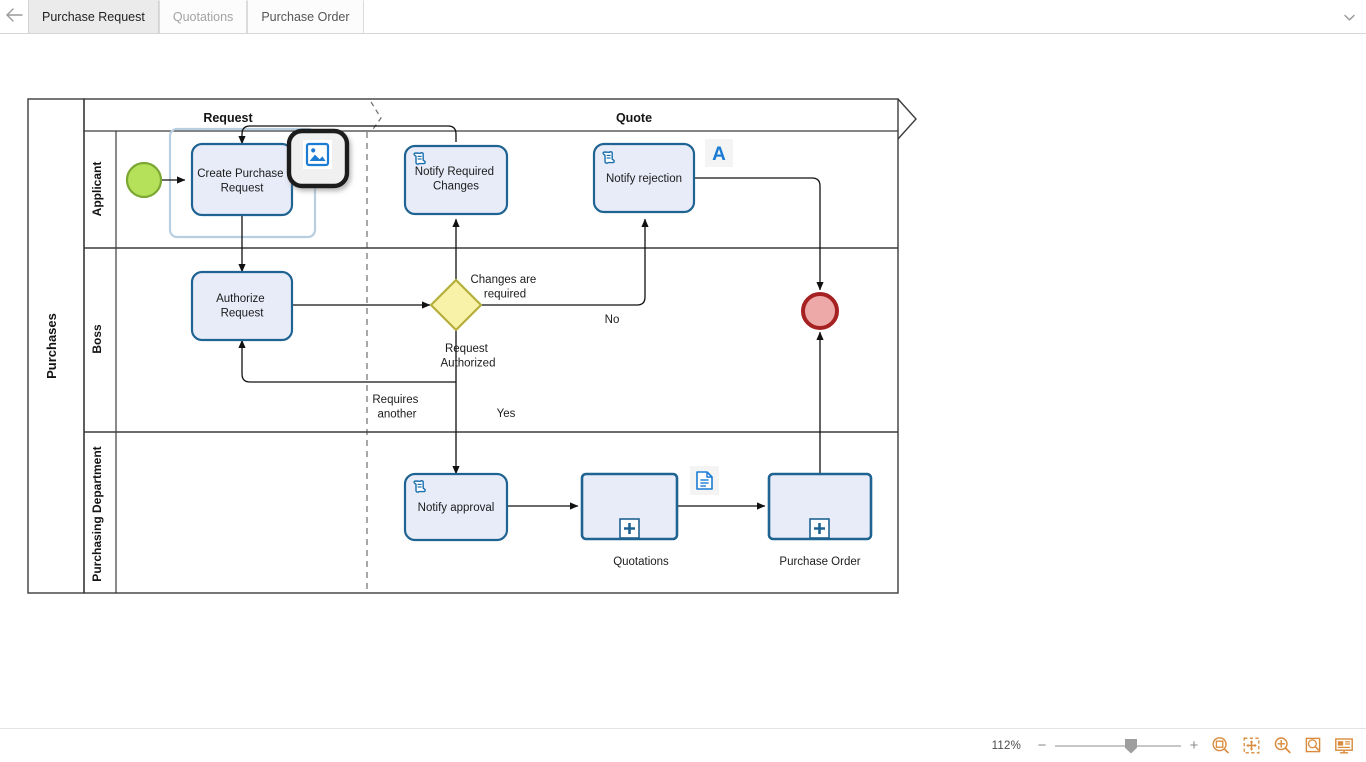 The width and height of the screenshot is (1366, 762). I want to click on zoom-in-button: +, so click(1194, 745).